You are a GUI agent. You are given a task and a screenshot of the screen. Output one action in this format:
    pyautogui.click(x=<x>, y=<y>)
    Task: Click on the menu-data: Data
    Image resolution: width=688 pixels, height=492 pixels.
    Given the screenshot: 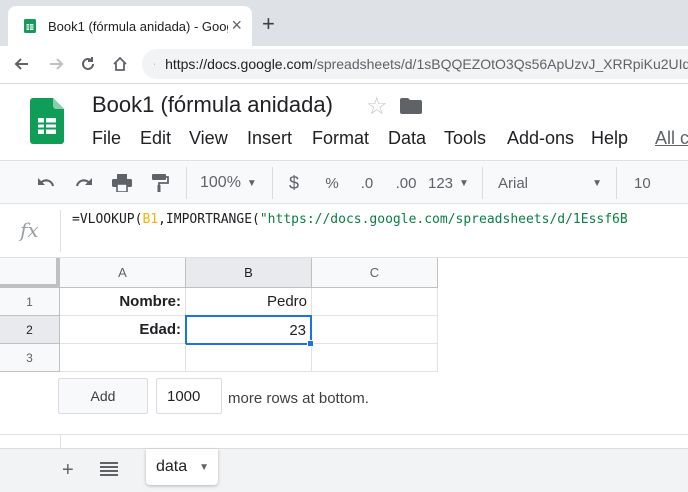 What is the action you would take?
    pyautogui.click(x=407, y=138)
    